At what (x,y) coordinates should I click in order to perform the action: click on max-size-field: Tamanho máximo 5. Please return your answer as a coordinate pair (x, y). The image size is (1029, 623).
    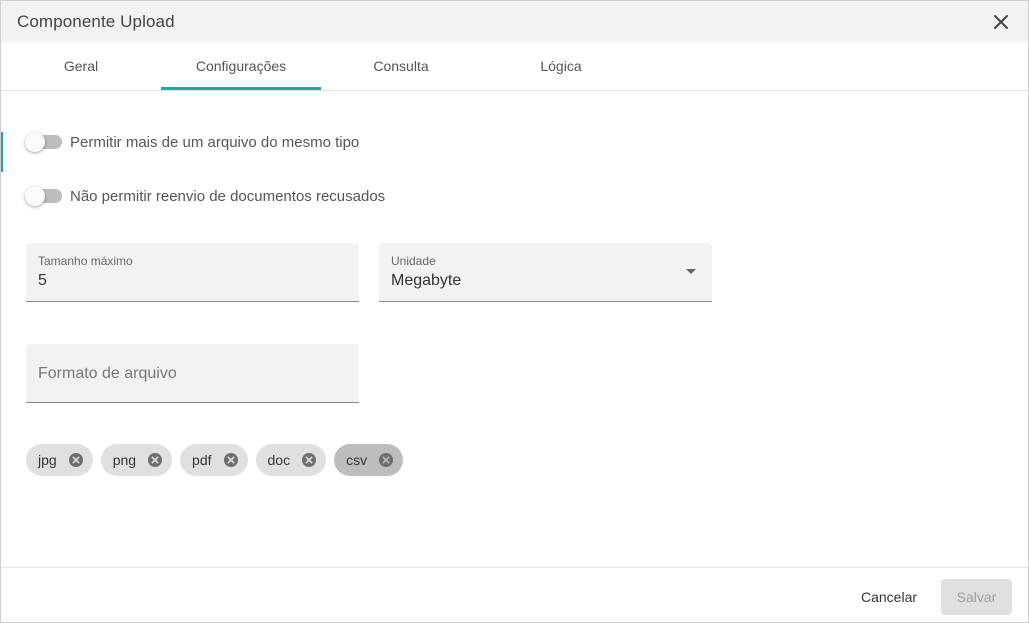
    Looking at the image, I should click on (192, 272).